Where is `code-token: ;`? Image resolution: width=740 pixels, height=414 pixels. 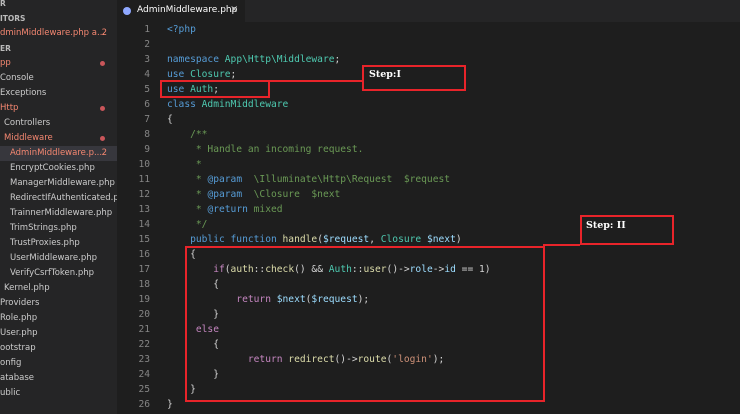 code-token: ; is located at coordinates (337, 59).